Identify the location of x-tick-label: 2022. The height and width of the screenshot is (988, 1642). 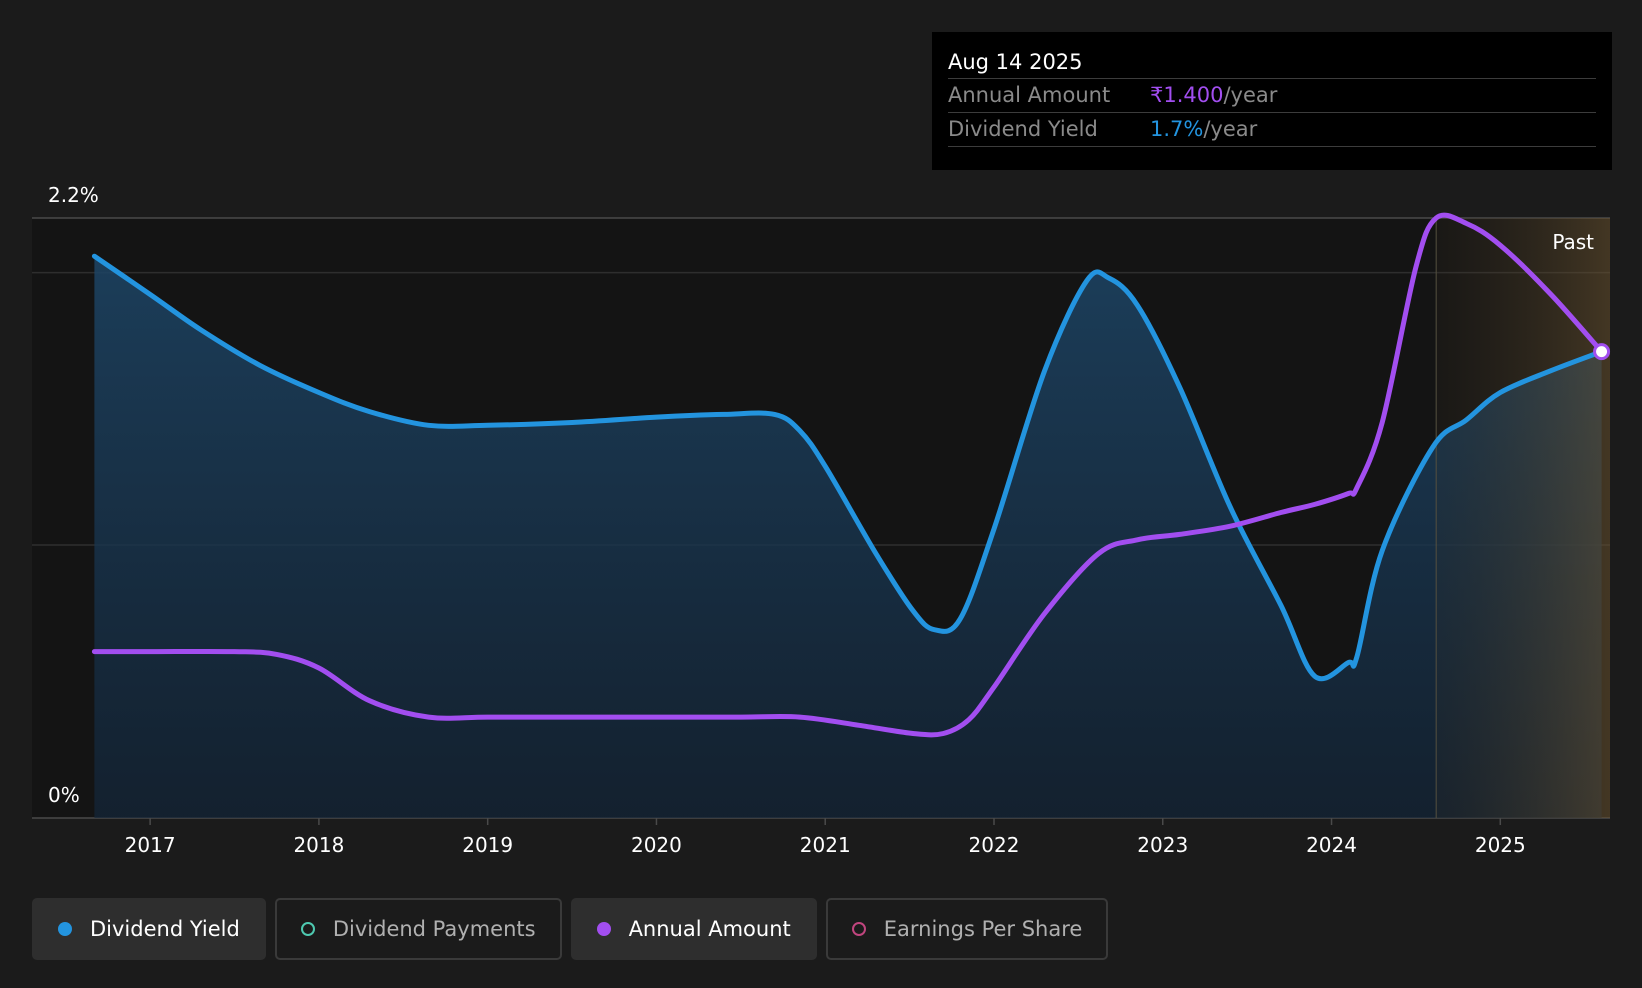
(994, 845).